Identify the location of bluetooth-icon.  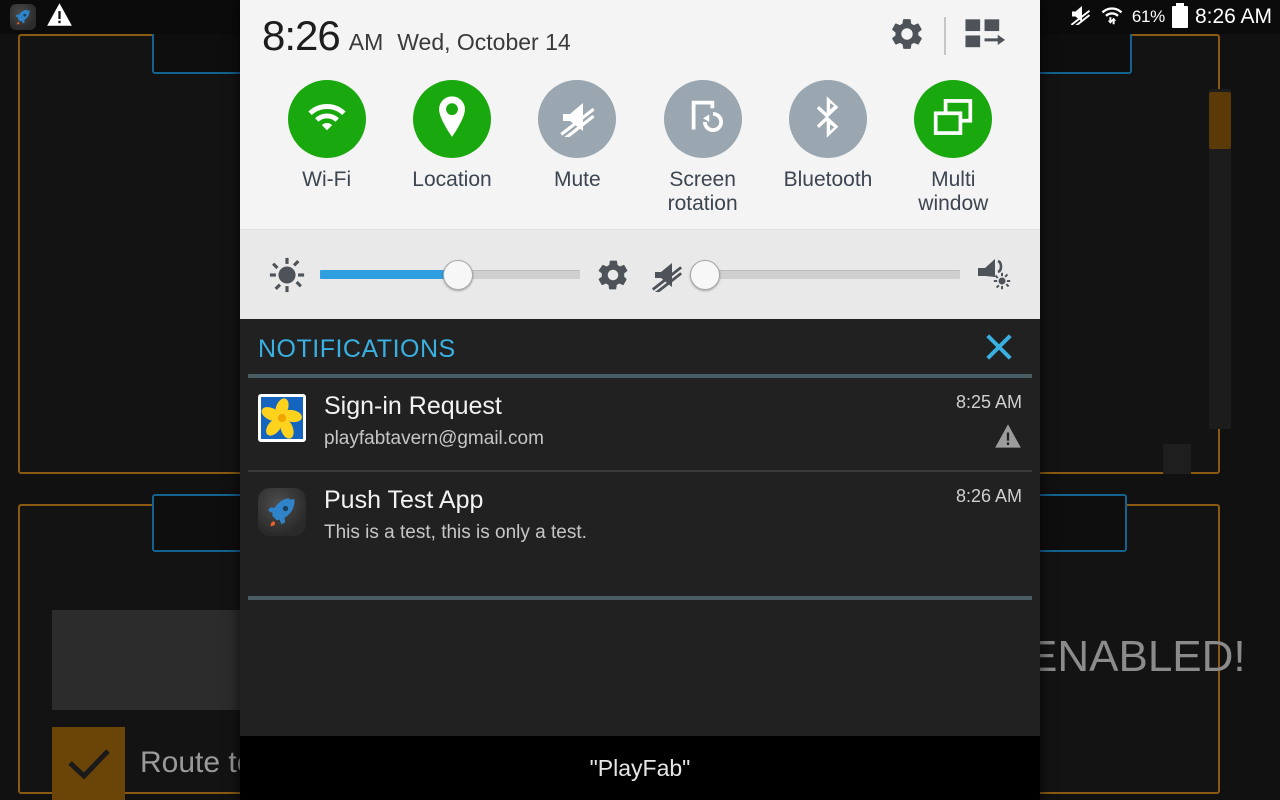
(828, 119).